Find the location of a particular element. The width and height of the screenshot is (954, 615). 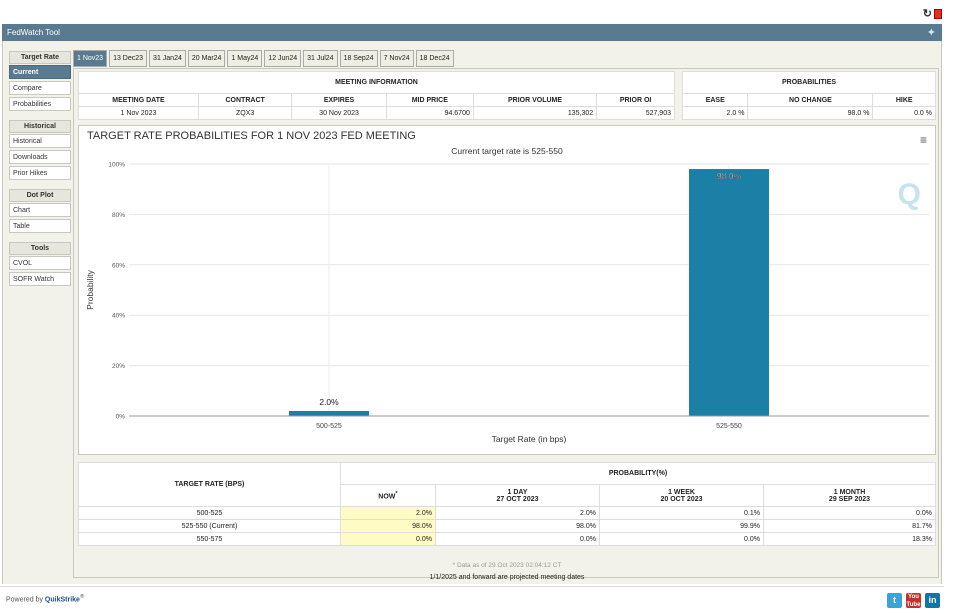

column-header: MID PRICE is located at coordinates (429, 100).